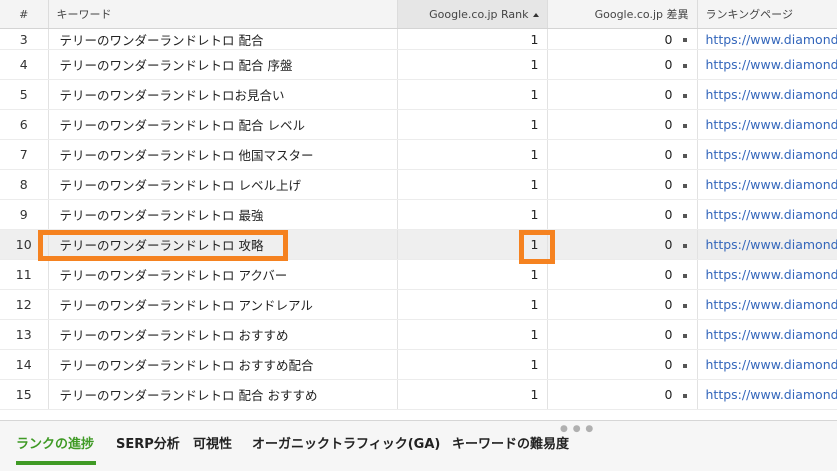 This screenshot has height=471, width=837. What do you see at coordinates (56, 463) in the screenshot?
I see `active-tab-indicator` at bounding box center [56, 463].